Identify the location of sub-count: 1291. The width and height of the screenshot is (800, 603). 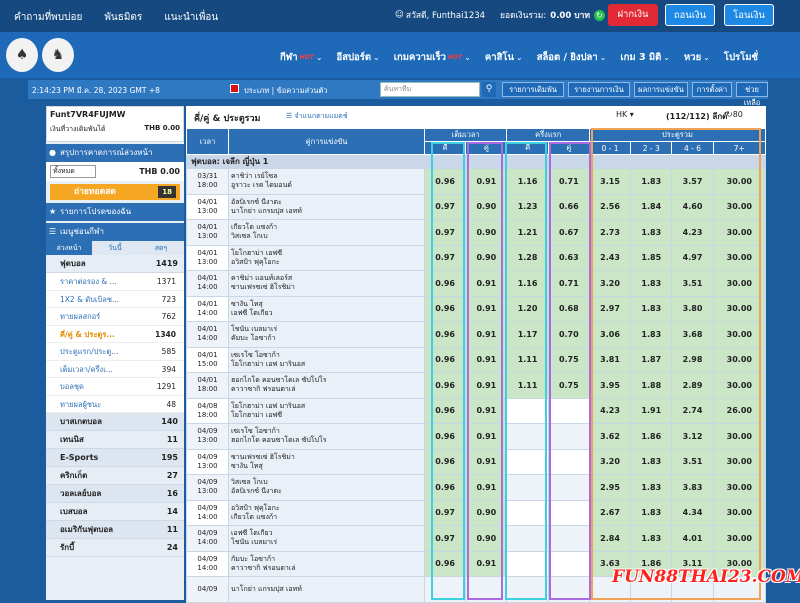
(166, 386).